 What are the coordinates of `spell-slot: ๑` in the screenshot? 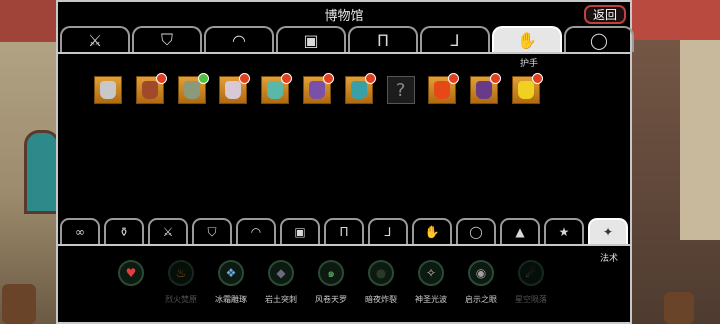 It's located at (331, 273).